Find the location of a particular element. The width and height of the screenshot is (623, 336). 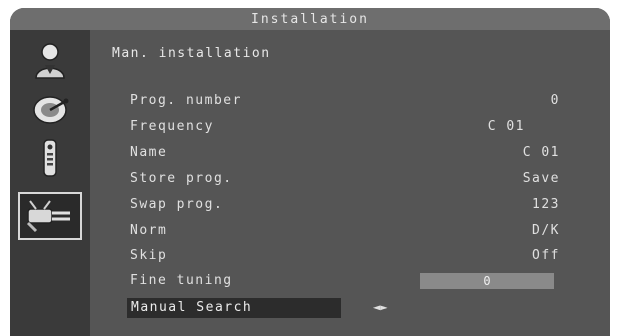

menu-item-label: Swap prog. is located at coordinates (177, 204).